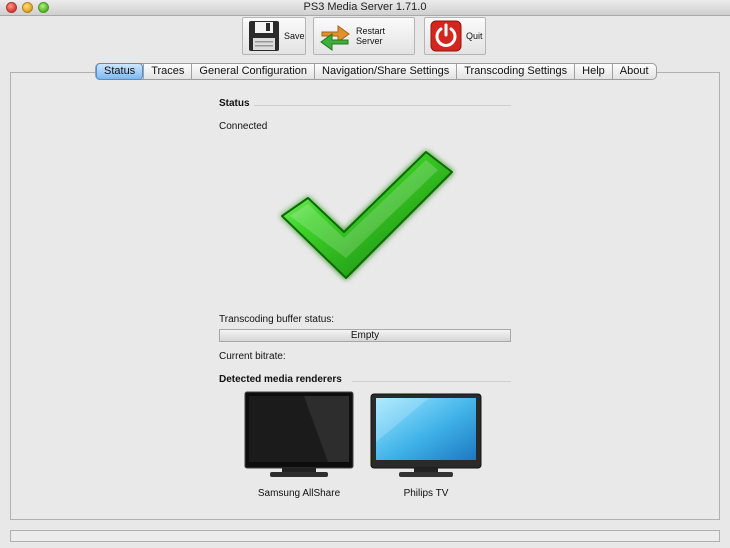  Describe the element at coordinates (426, 493) in the screenshot. I see `renderer-name-philips: Philips TV` at that location.